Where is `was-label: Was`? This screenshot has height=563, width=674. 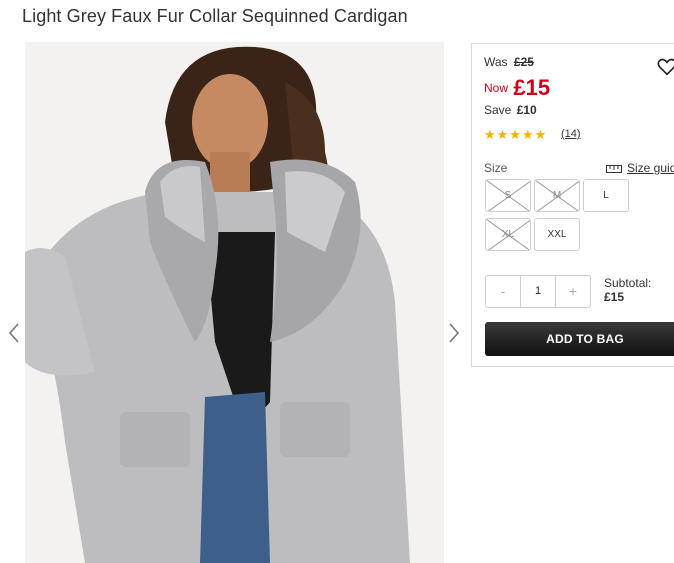 was-label: Was is located at coordinates (496, 62).